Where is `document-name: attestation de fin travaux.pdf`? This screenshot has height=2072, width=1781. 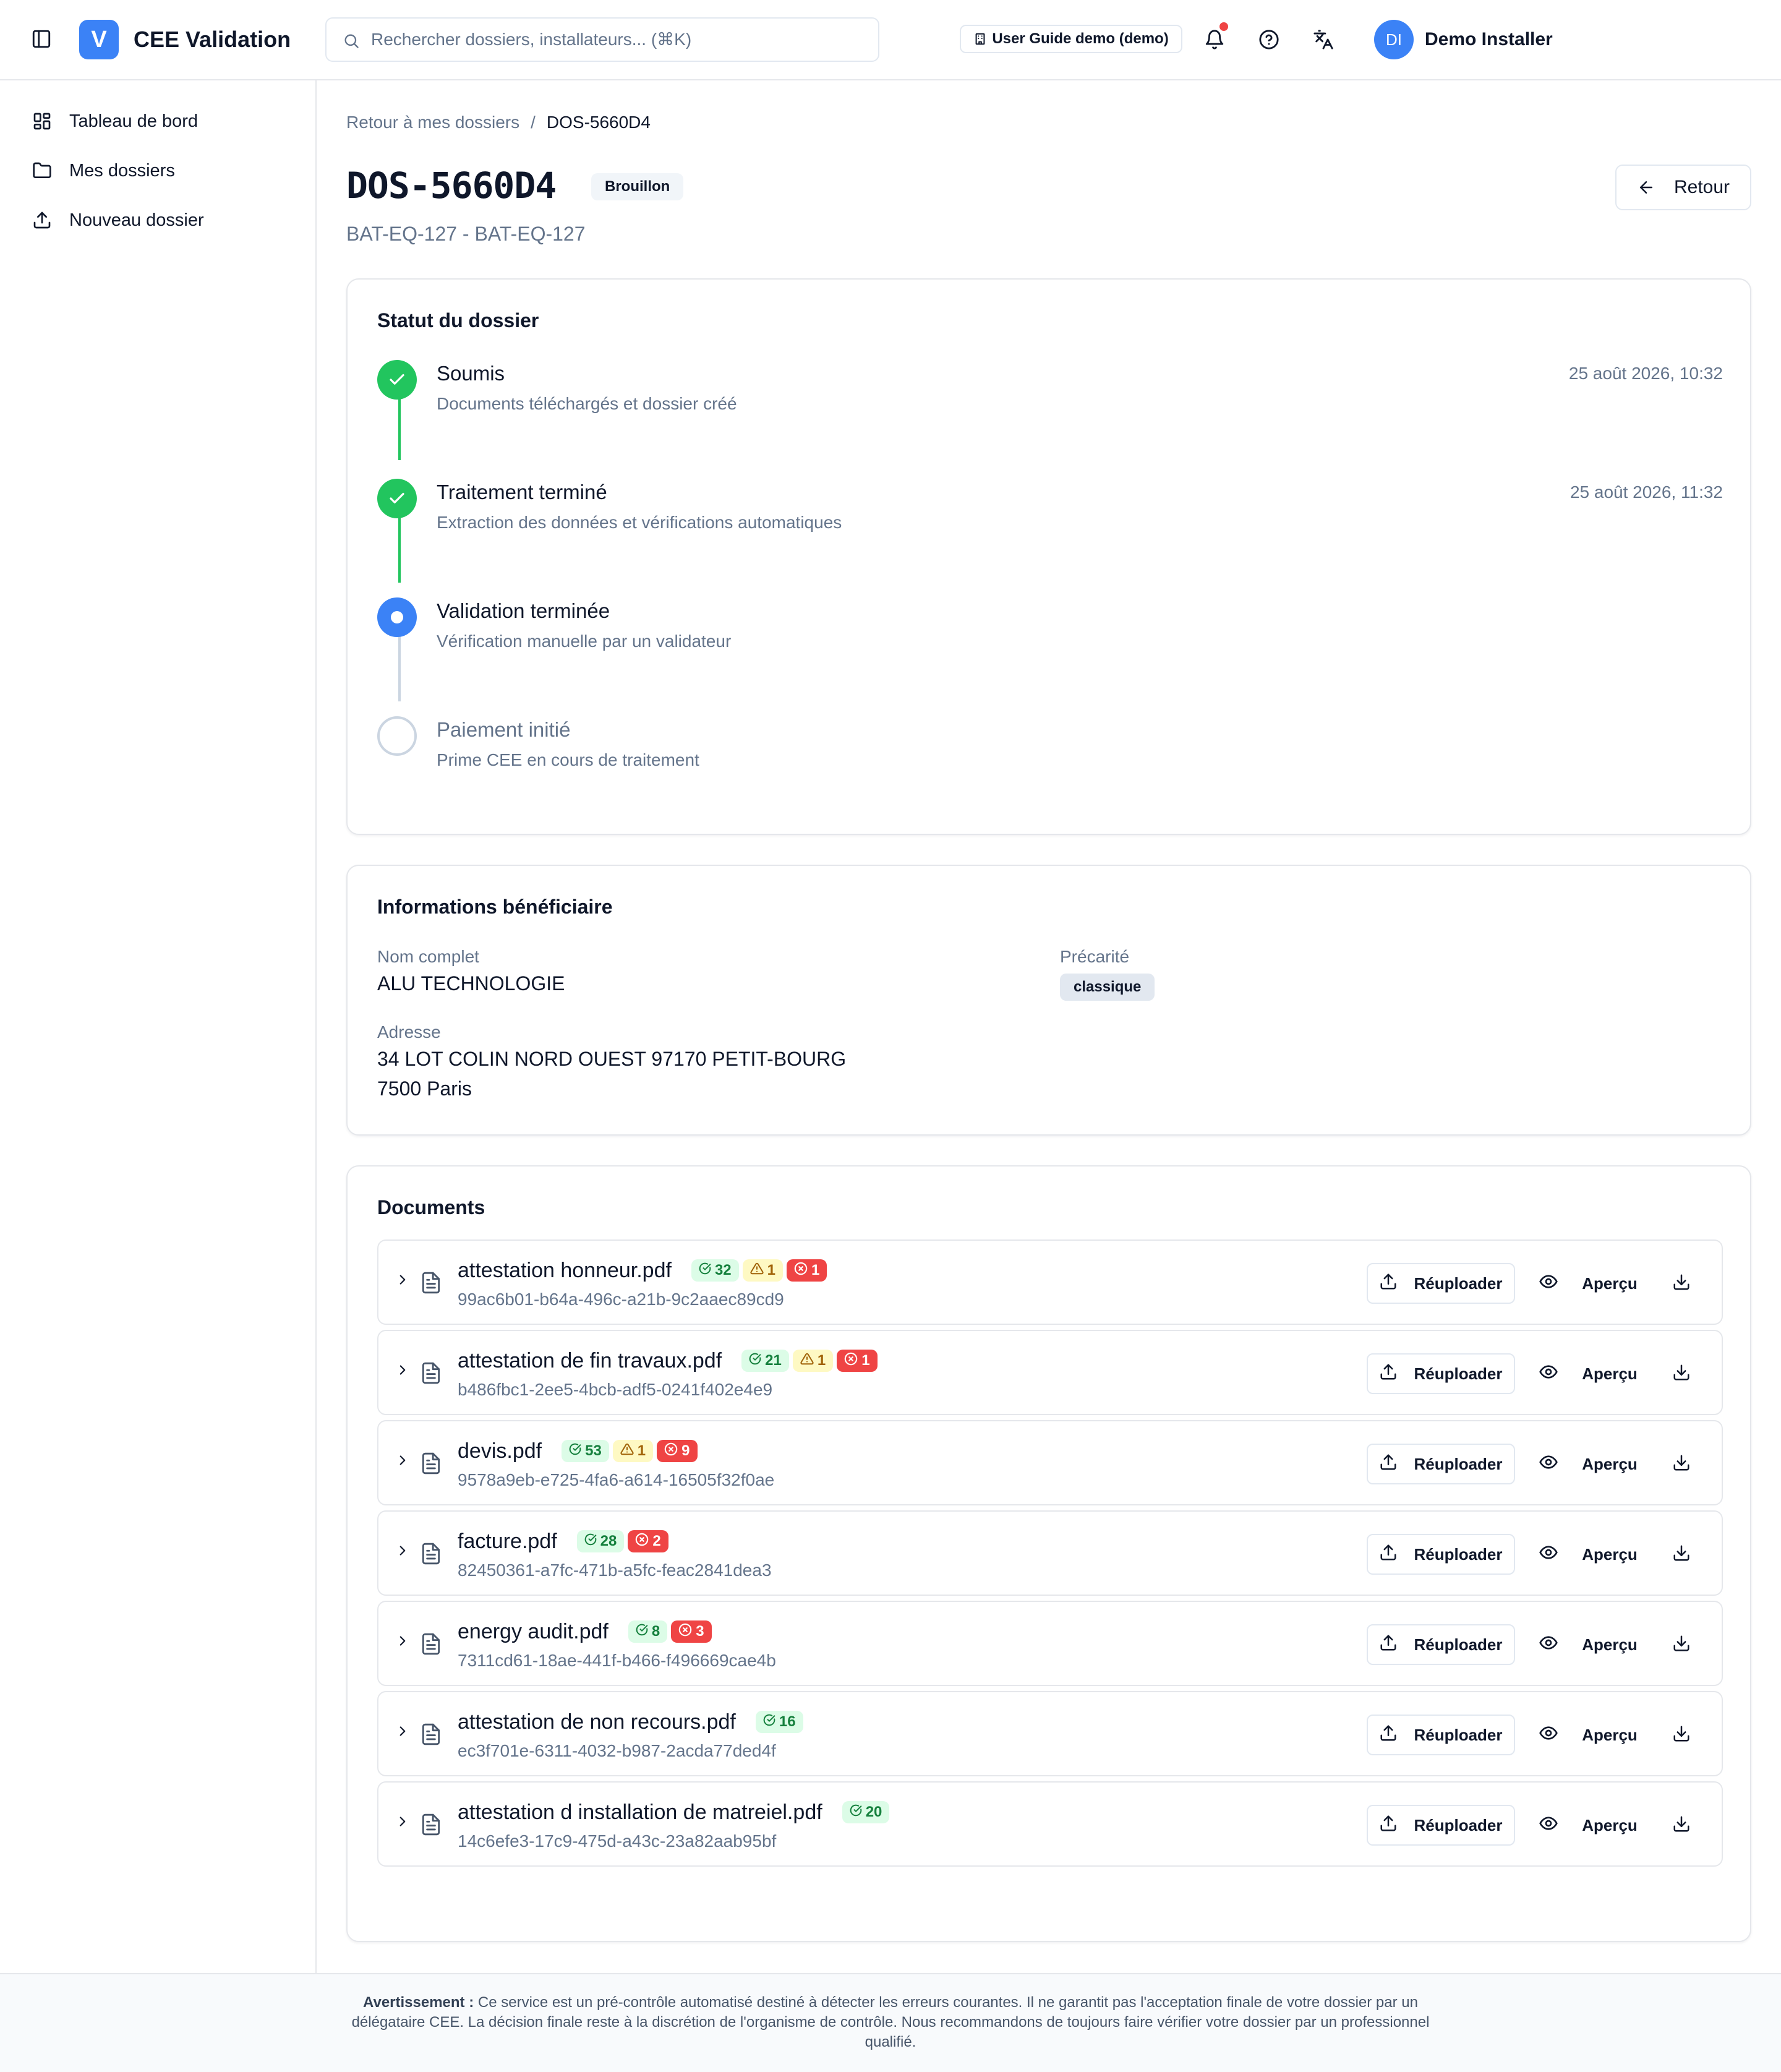
document-name: attestation de fin travaux.pdf is located at coordinates (590, 1360).